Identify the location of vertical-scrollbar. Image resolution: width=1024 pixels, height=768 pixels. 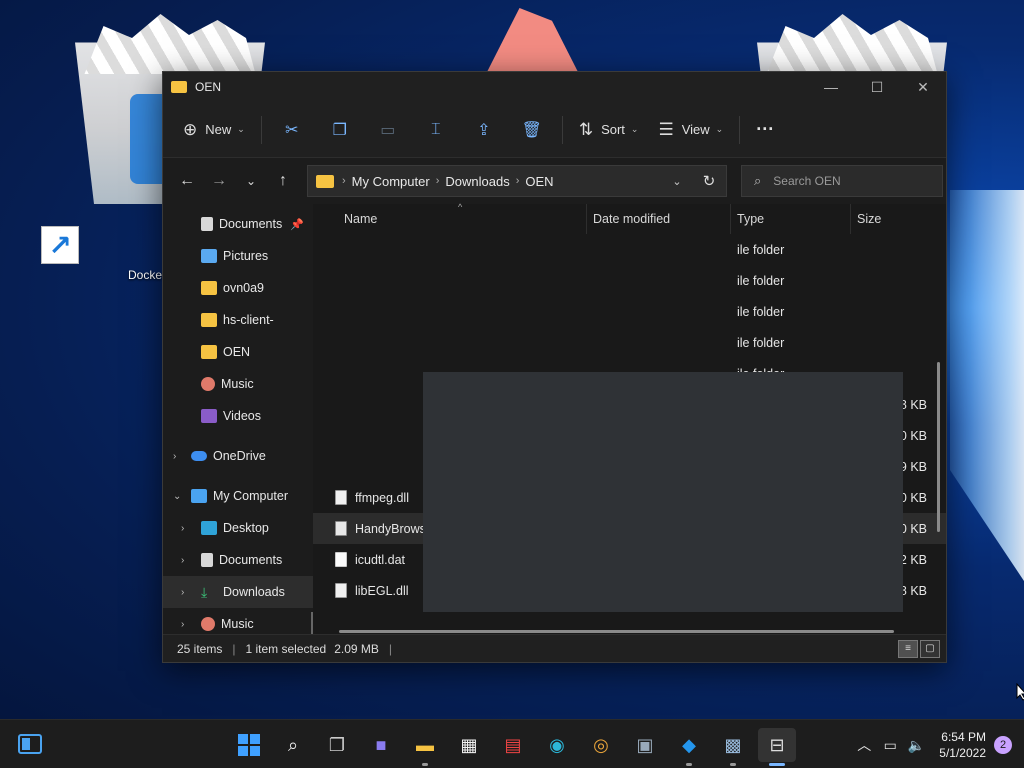
(938, 447).